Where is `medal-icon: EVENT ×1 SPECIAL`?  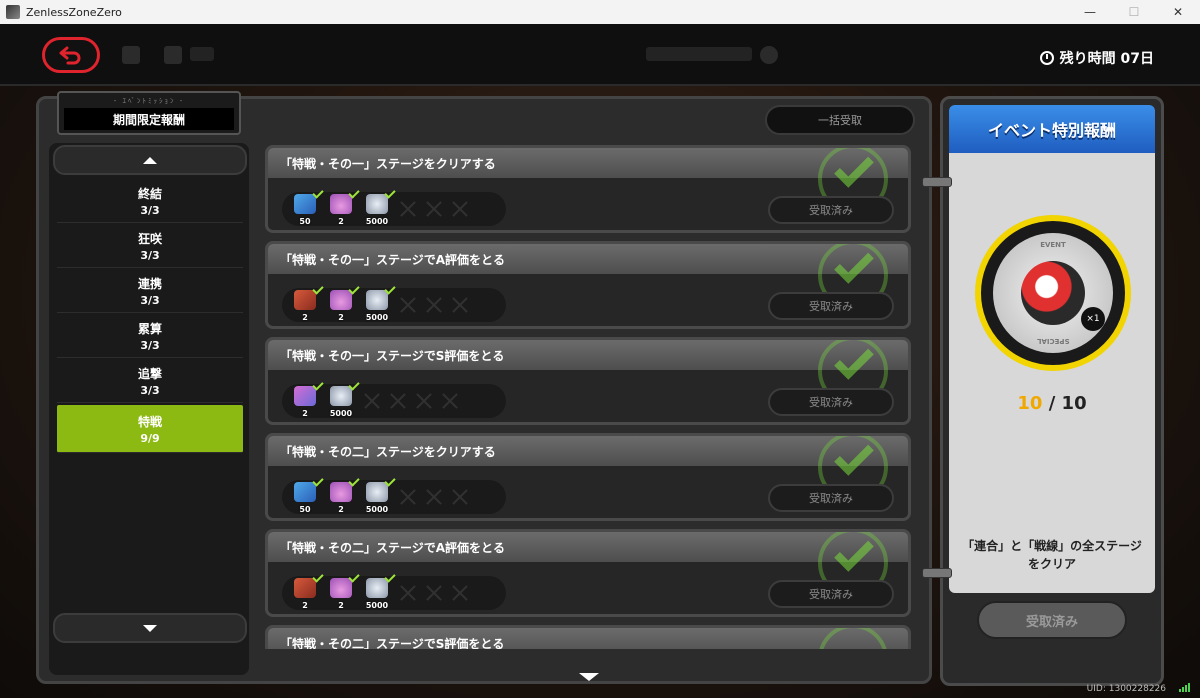
medal-icon: EVENT ×1 SPECIAL is located at coordinates (1053, 293).